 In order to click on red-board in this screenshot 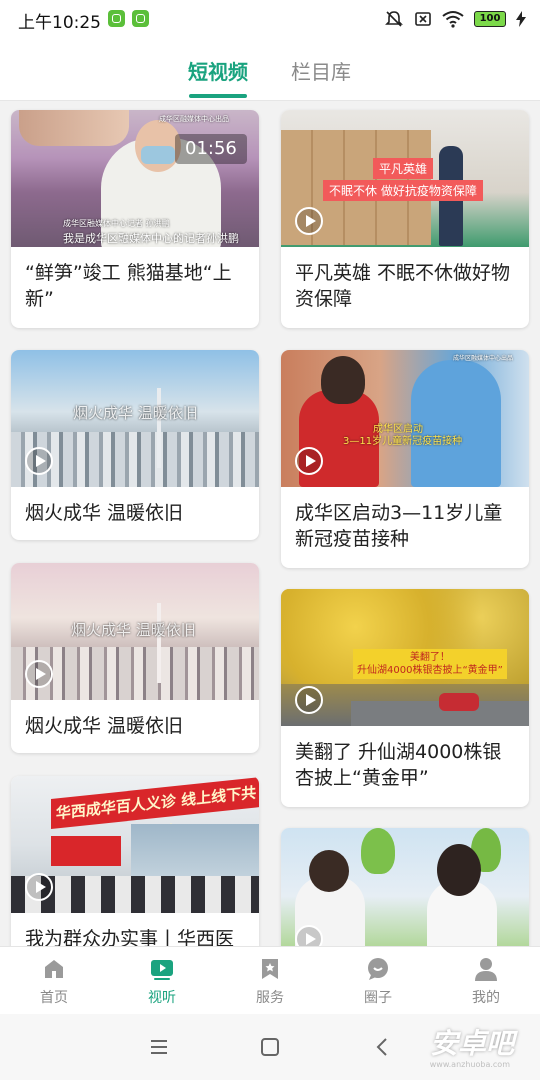, I will do `click(86, 851)`.